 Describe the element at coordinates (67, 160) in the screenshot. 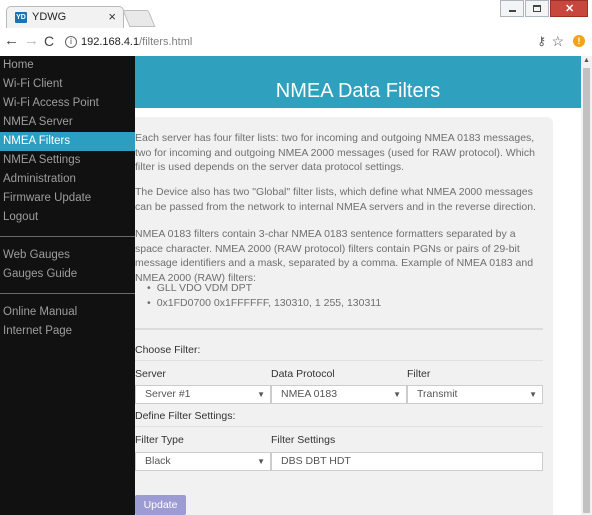

I see `sidebar-item-nmea-settings: NMEA Settings` at that location.